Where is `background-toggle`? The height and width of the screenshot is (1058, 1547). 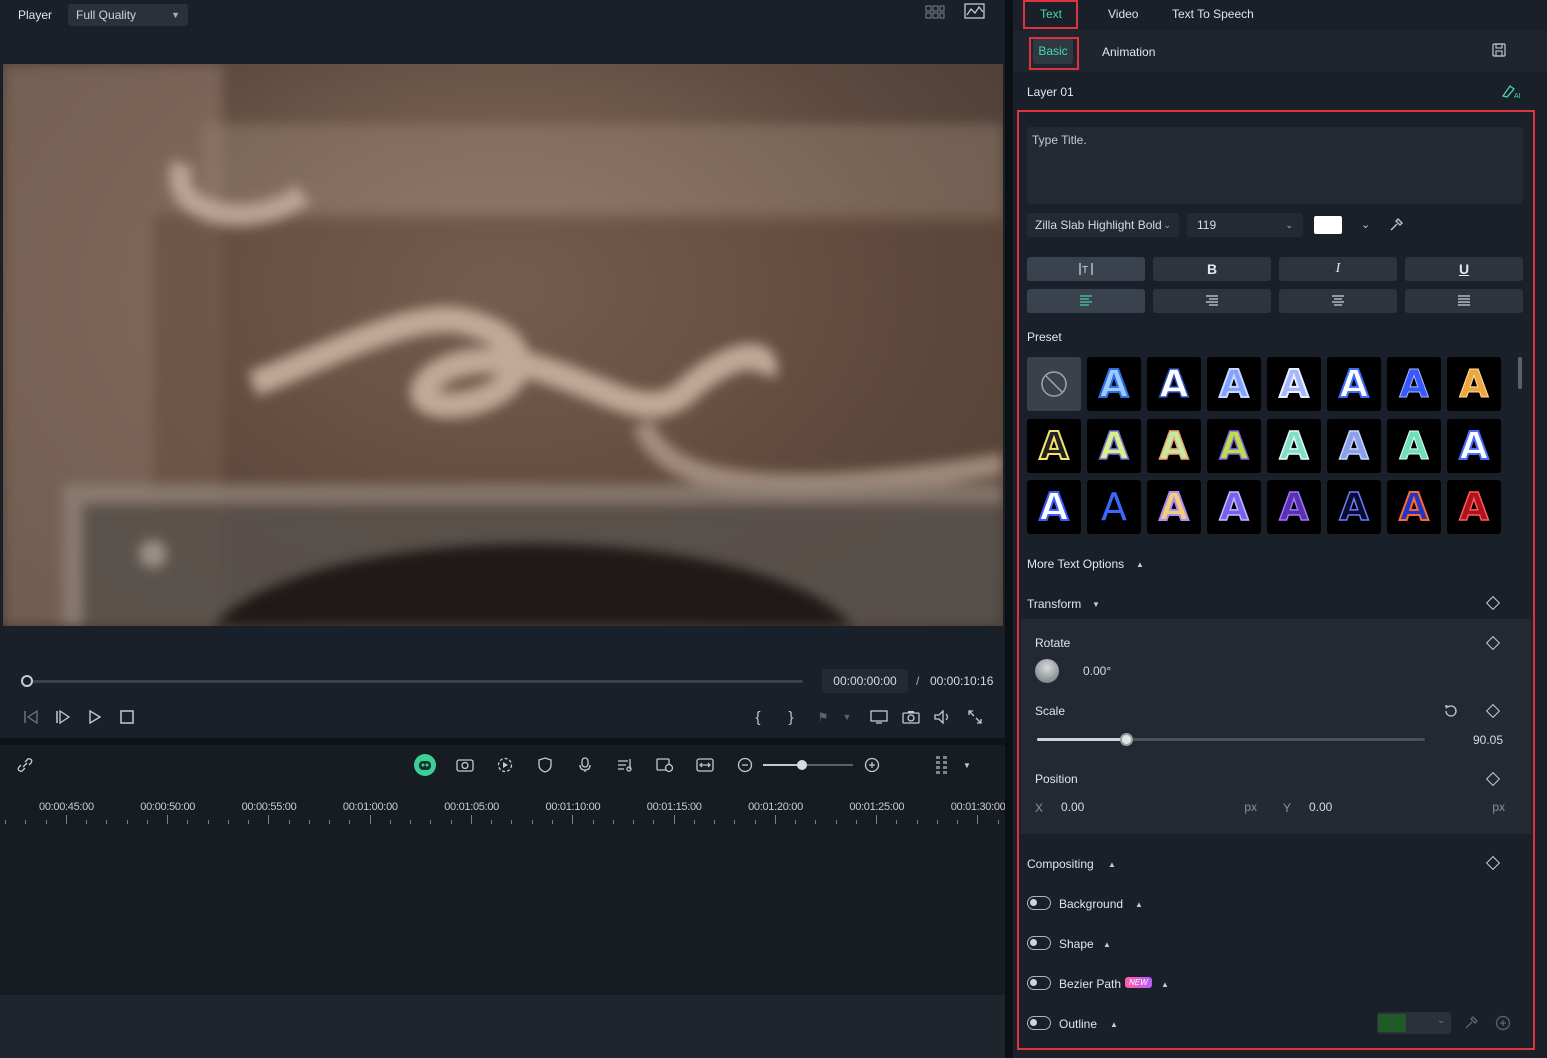
background-toggle is located at coordinates (1039, 903).